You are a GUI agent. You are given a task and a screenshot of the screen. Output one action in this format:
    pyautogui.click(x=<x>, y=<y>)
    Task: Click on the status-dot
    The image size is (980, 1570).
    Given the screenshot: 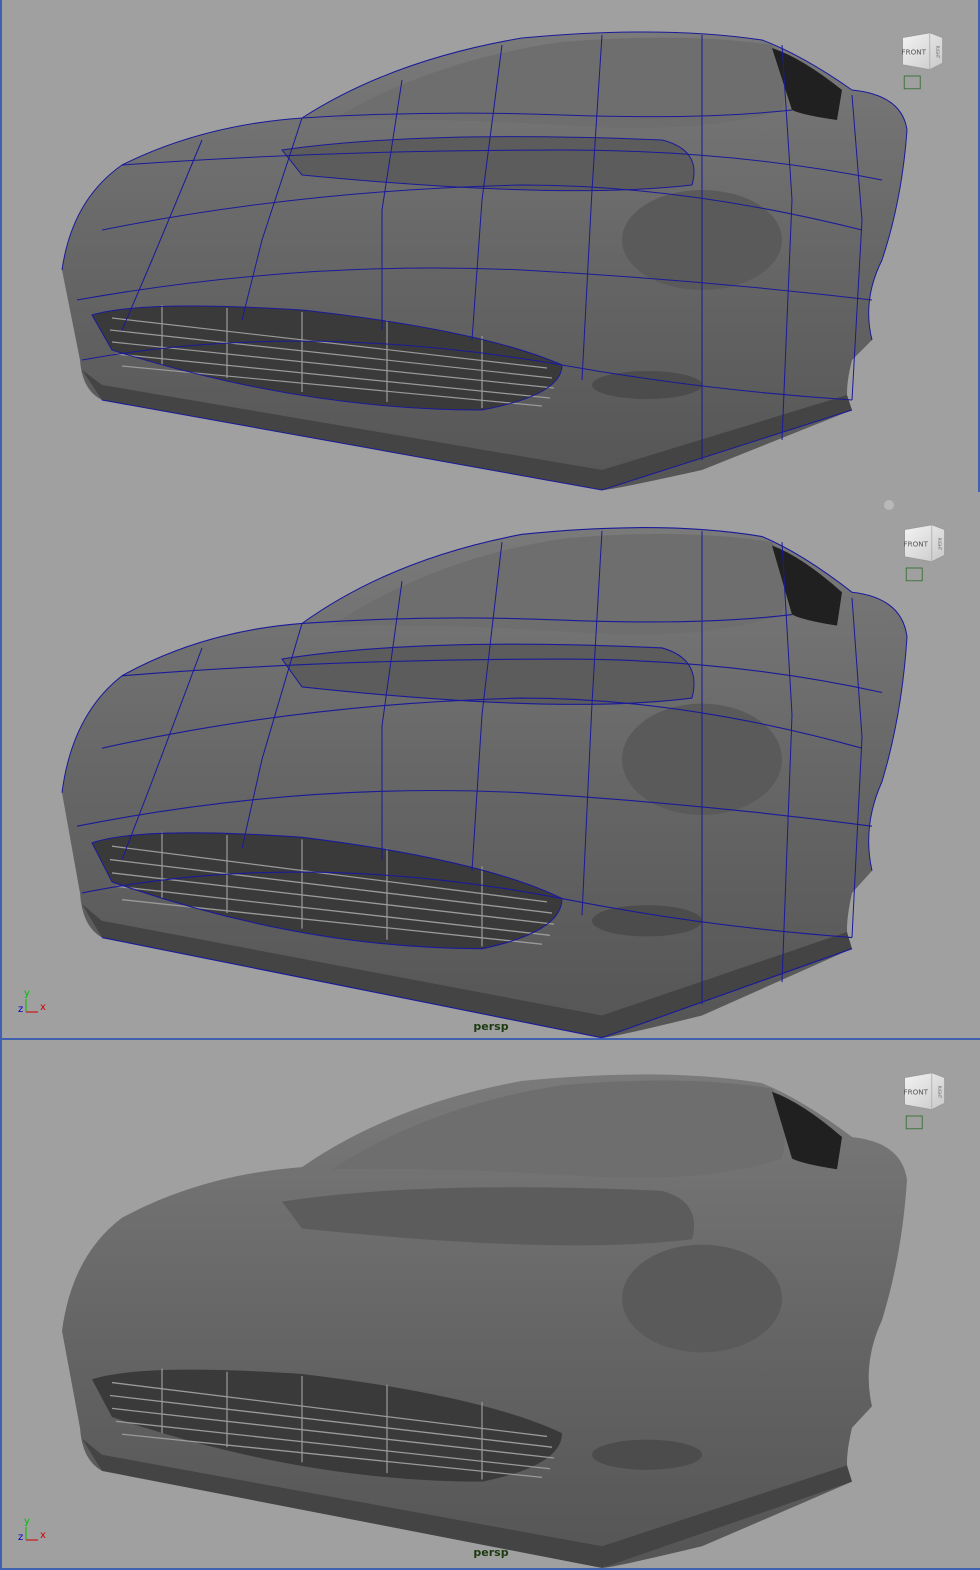 What is the action you would take?
    pyautogui.click(x=889, y=505)
    